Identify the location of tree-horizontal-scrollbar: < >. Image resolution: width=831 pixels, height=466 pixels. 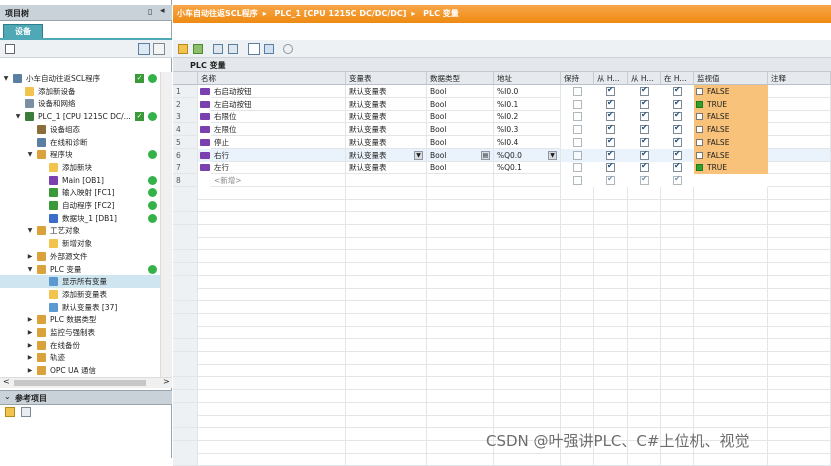
(86, 382).